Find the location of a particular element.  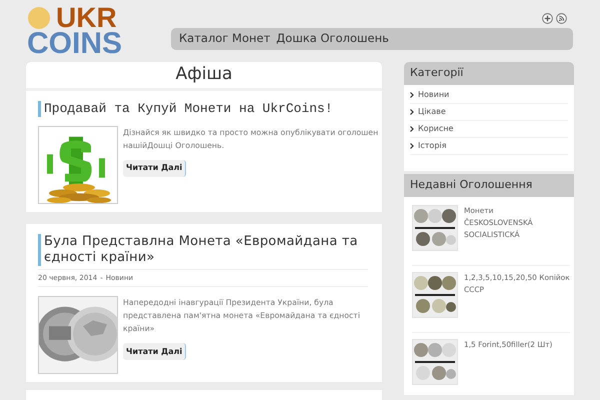

sidebar-title: Недавні Оголошення is located at coordinates (471, 185).